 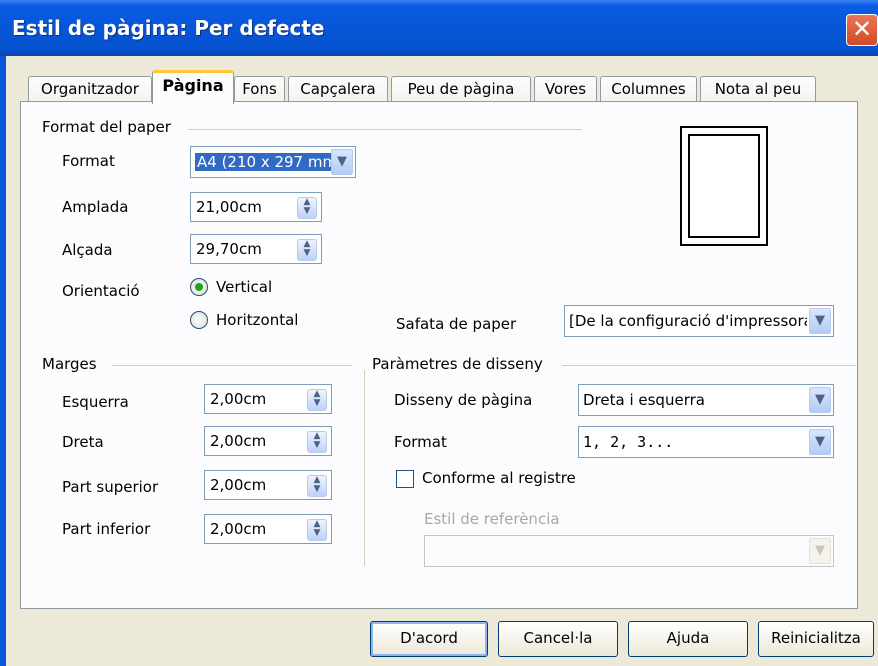 I want to click on reference-style-label: Estil de referència, so click(x=492, y=519).